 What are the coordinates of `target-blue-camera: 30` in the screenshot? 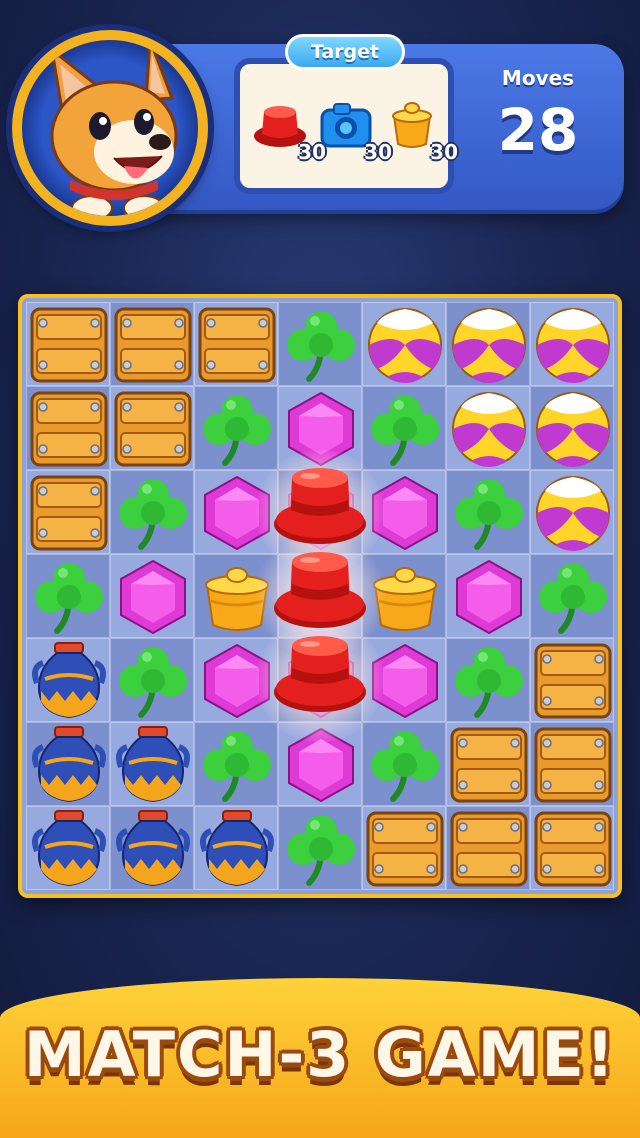 It's located at (355, 132).